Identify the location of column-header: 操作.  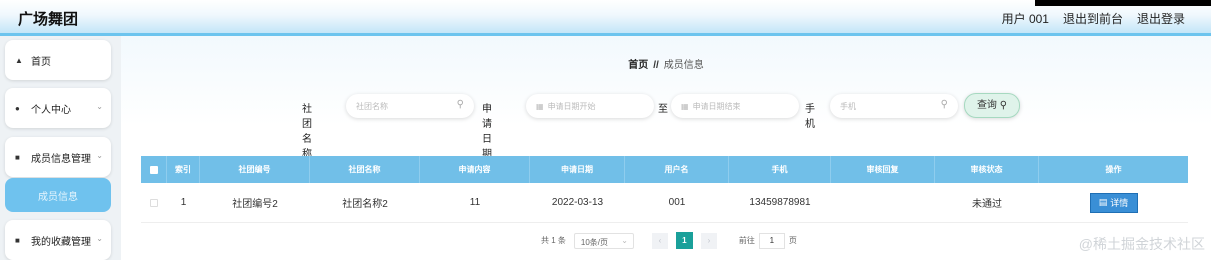
(1113, 169).